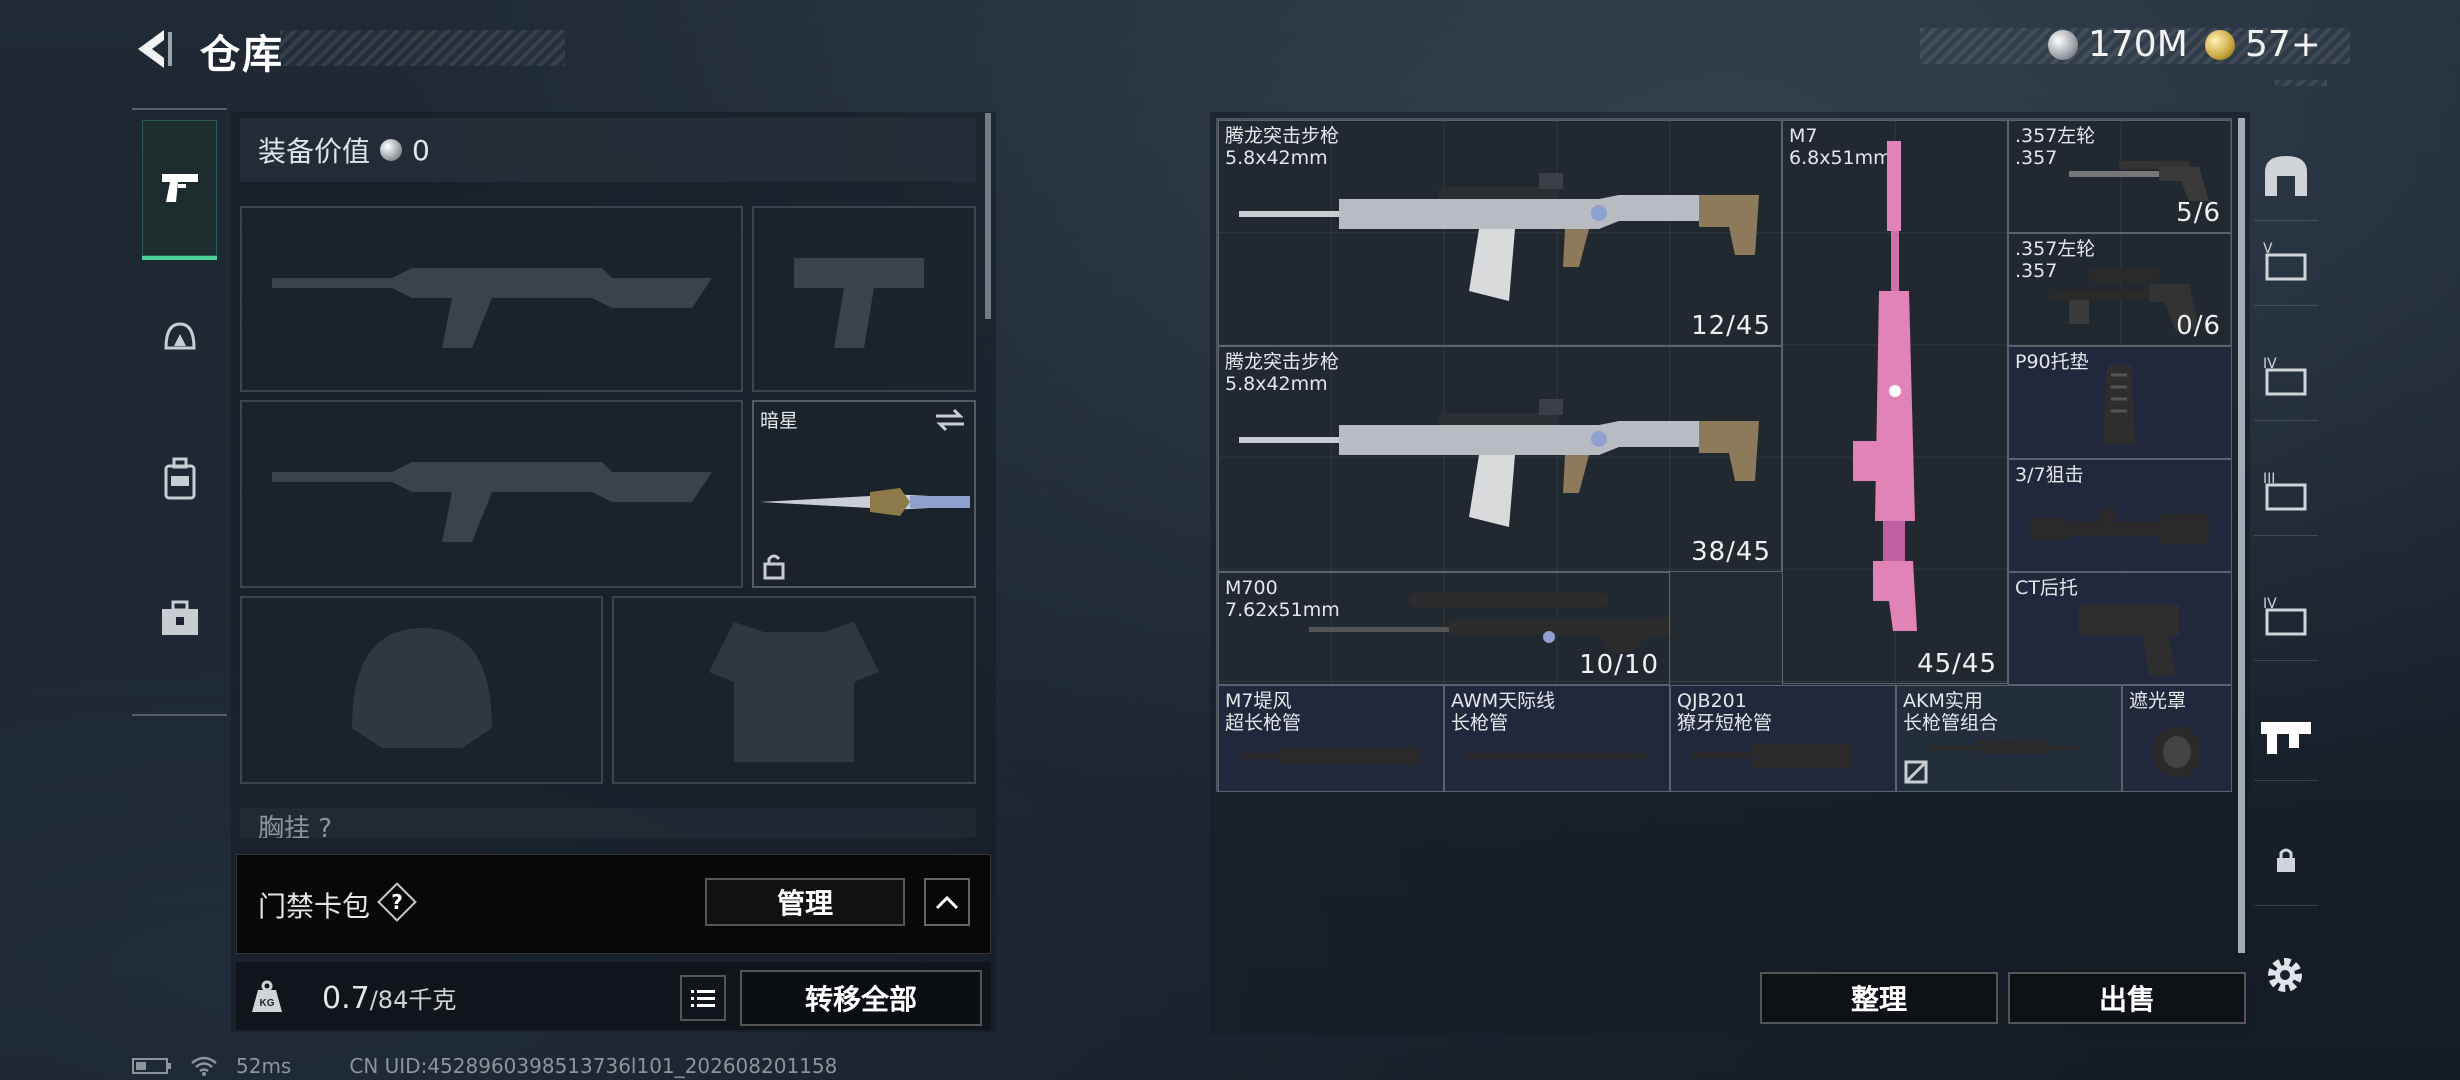 The height and width of the screenshot is (1080, 2460). I want to click on melee-slot: 暗星, so click(864, 494).